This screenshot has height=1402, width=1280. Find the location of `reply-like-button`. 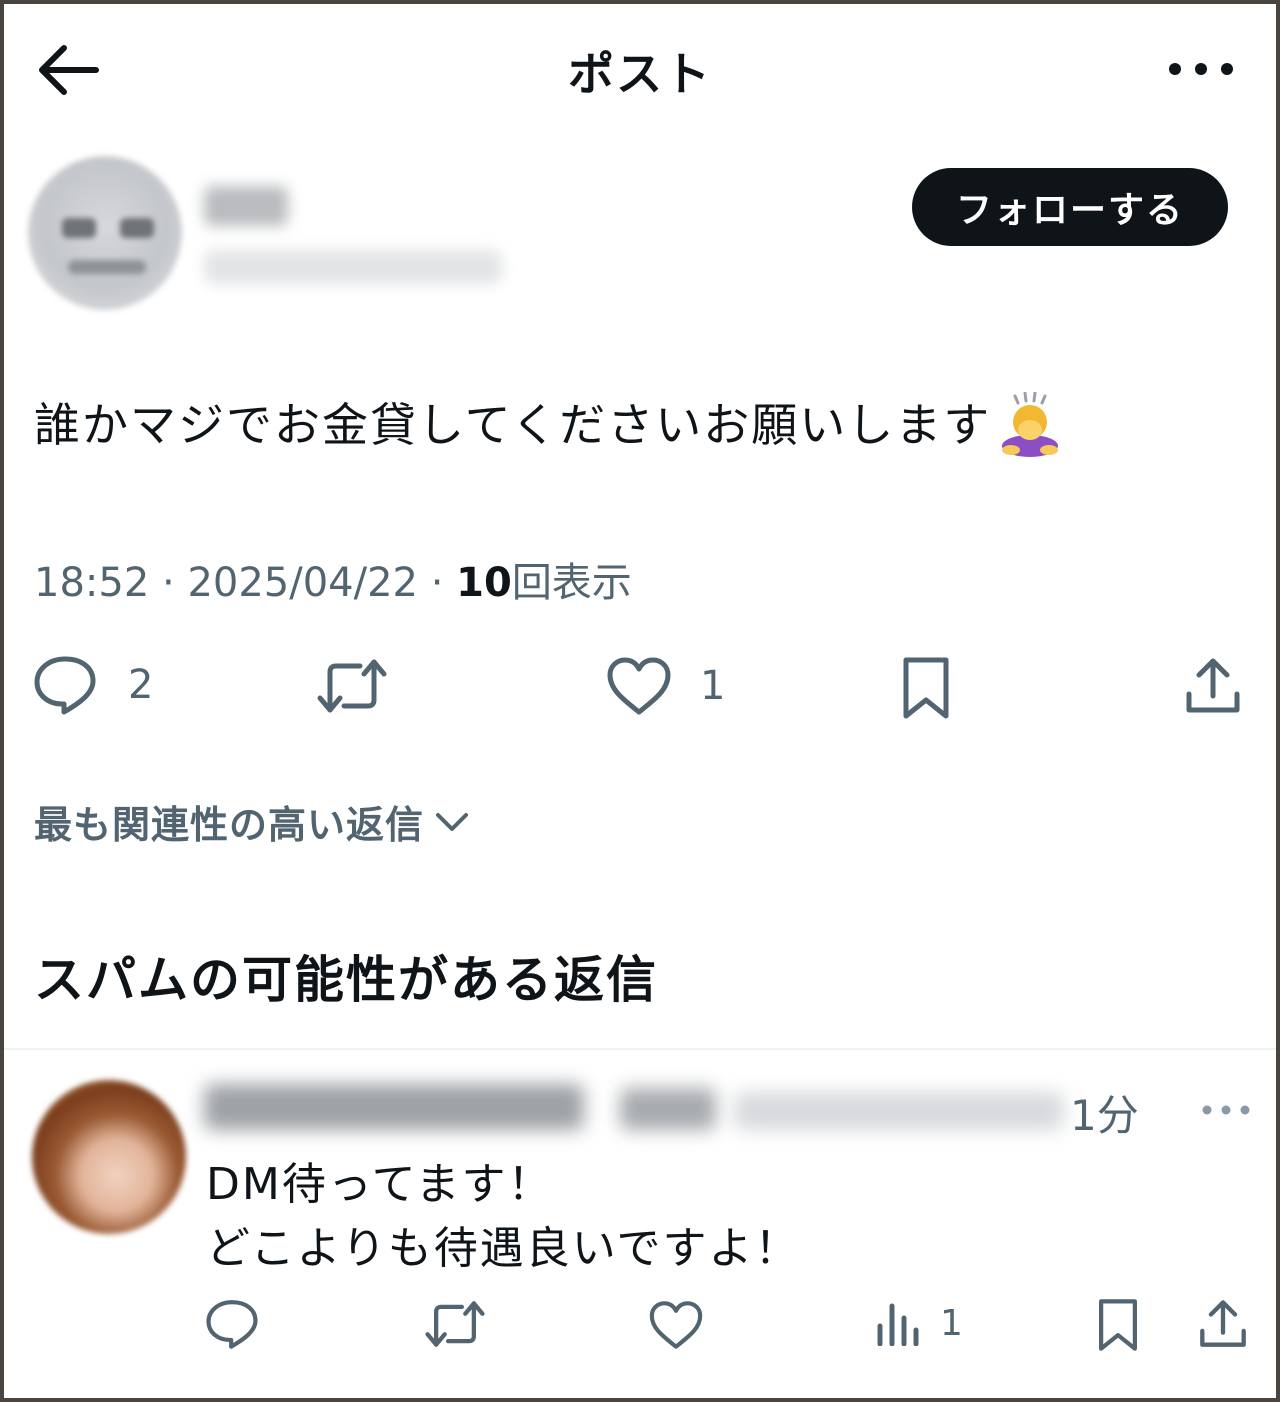

reply-like-button is located at coordinates (676, 1325).